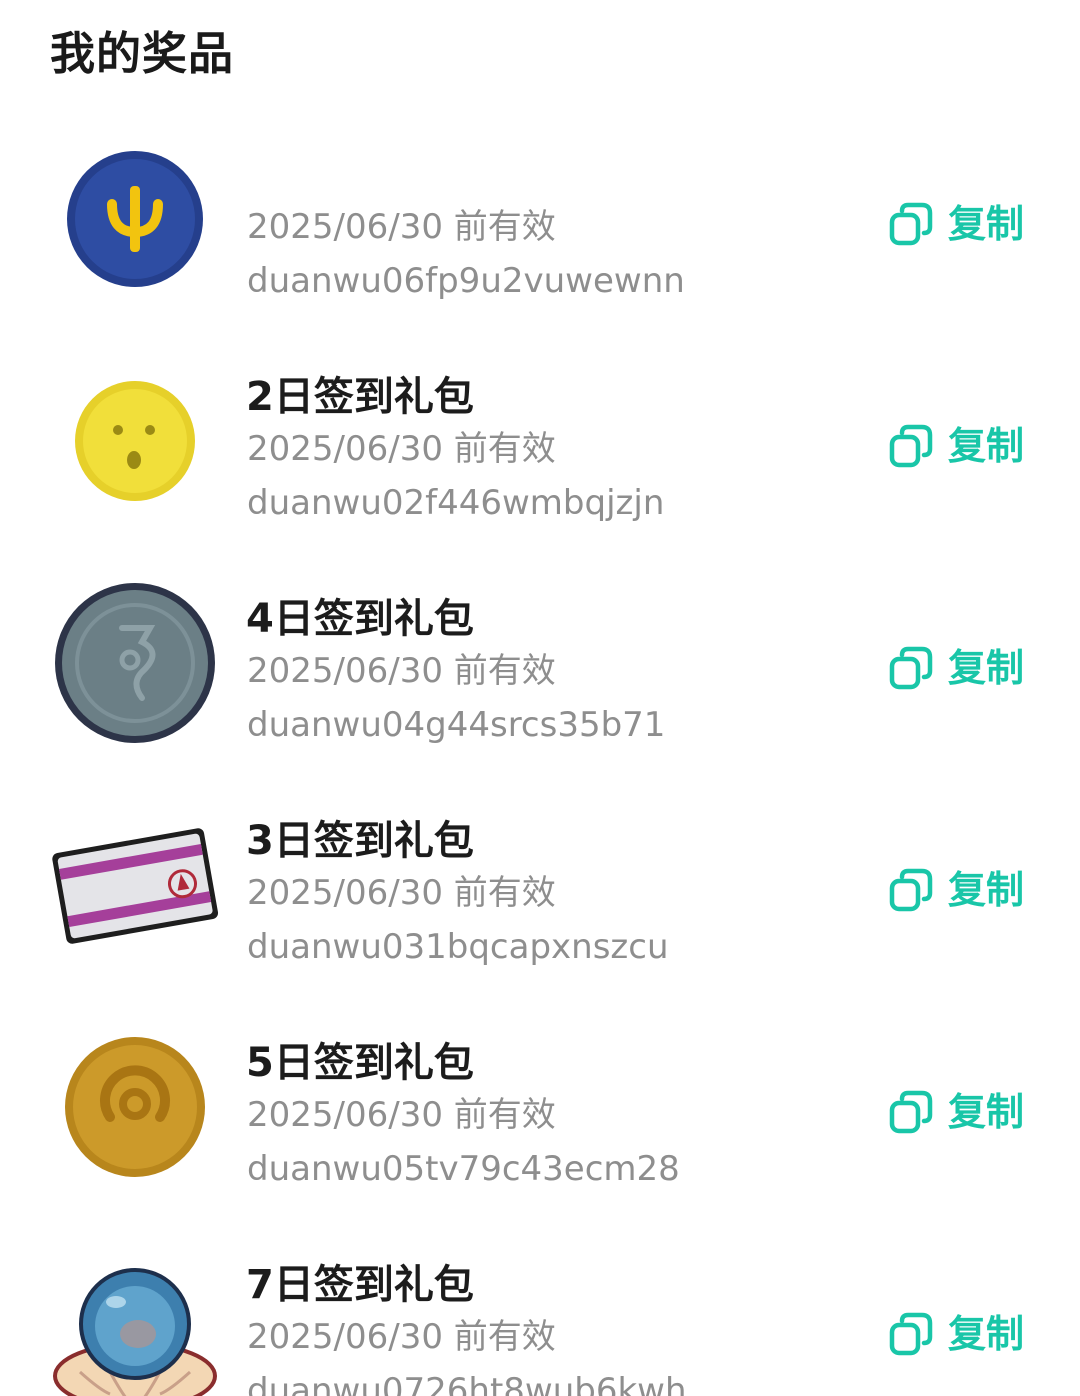  I want to click on prize-name: 3日签到礼包, so click(360, 841).